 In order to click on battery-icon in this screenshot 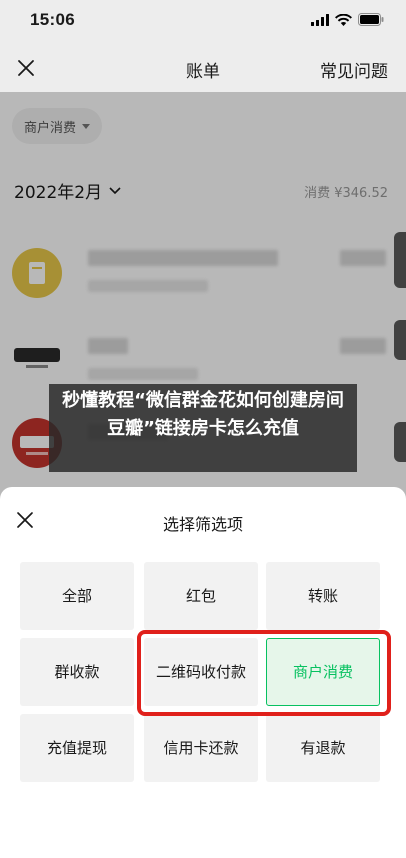, I will do `click(371, 19)`.